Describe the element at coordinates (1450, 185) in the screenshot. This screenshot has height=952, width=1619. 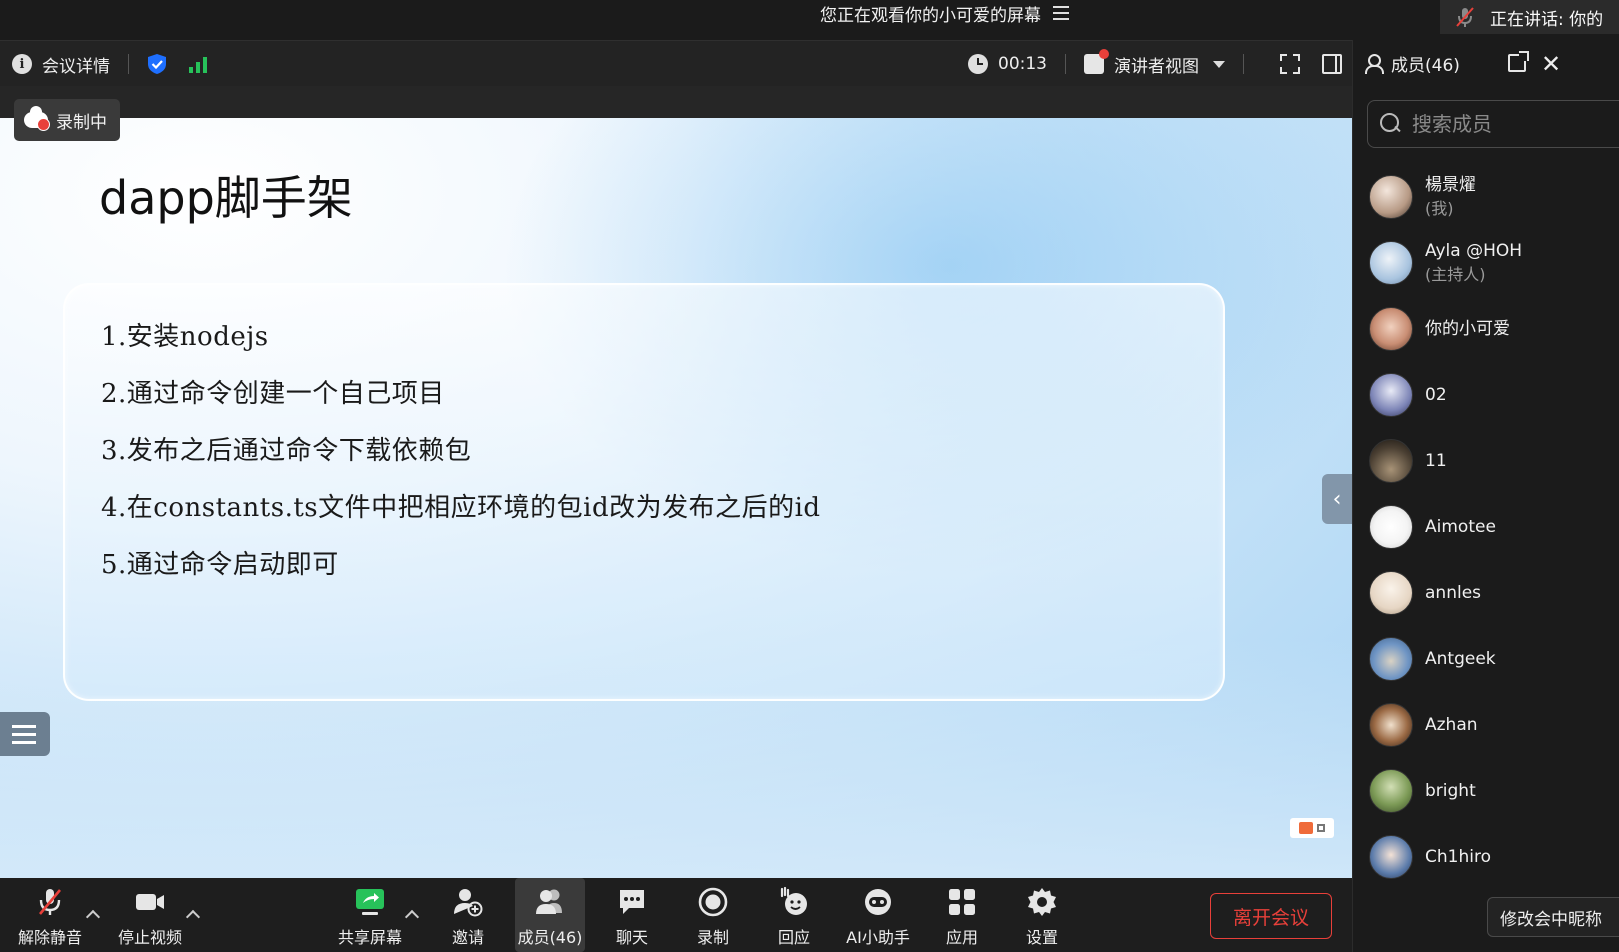
I see `member-name: 楊景燿` at that location.